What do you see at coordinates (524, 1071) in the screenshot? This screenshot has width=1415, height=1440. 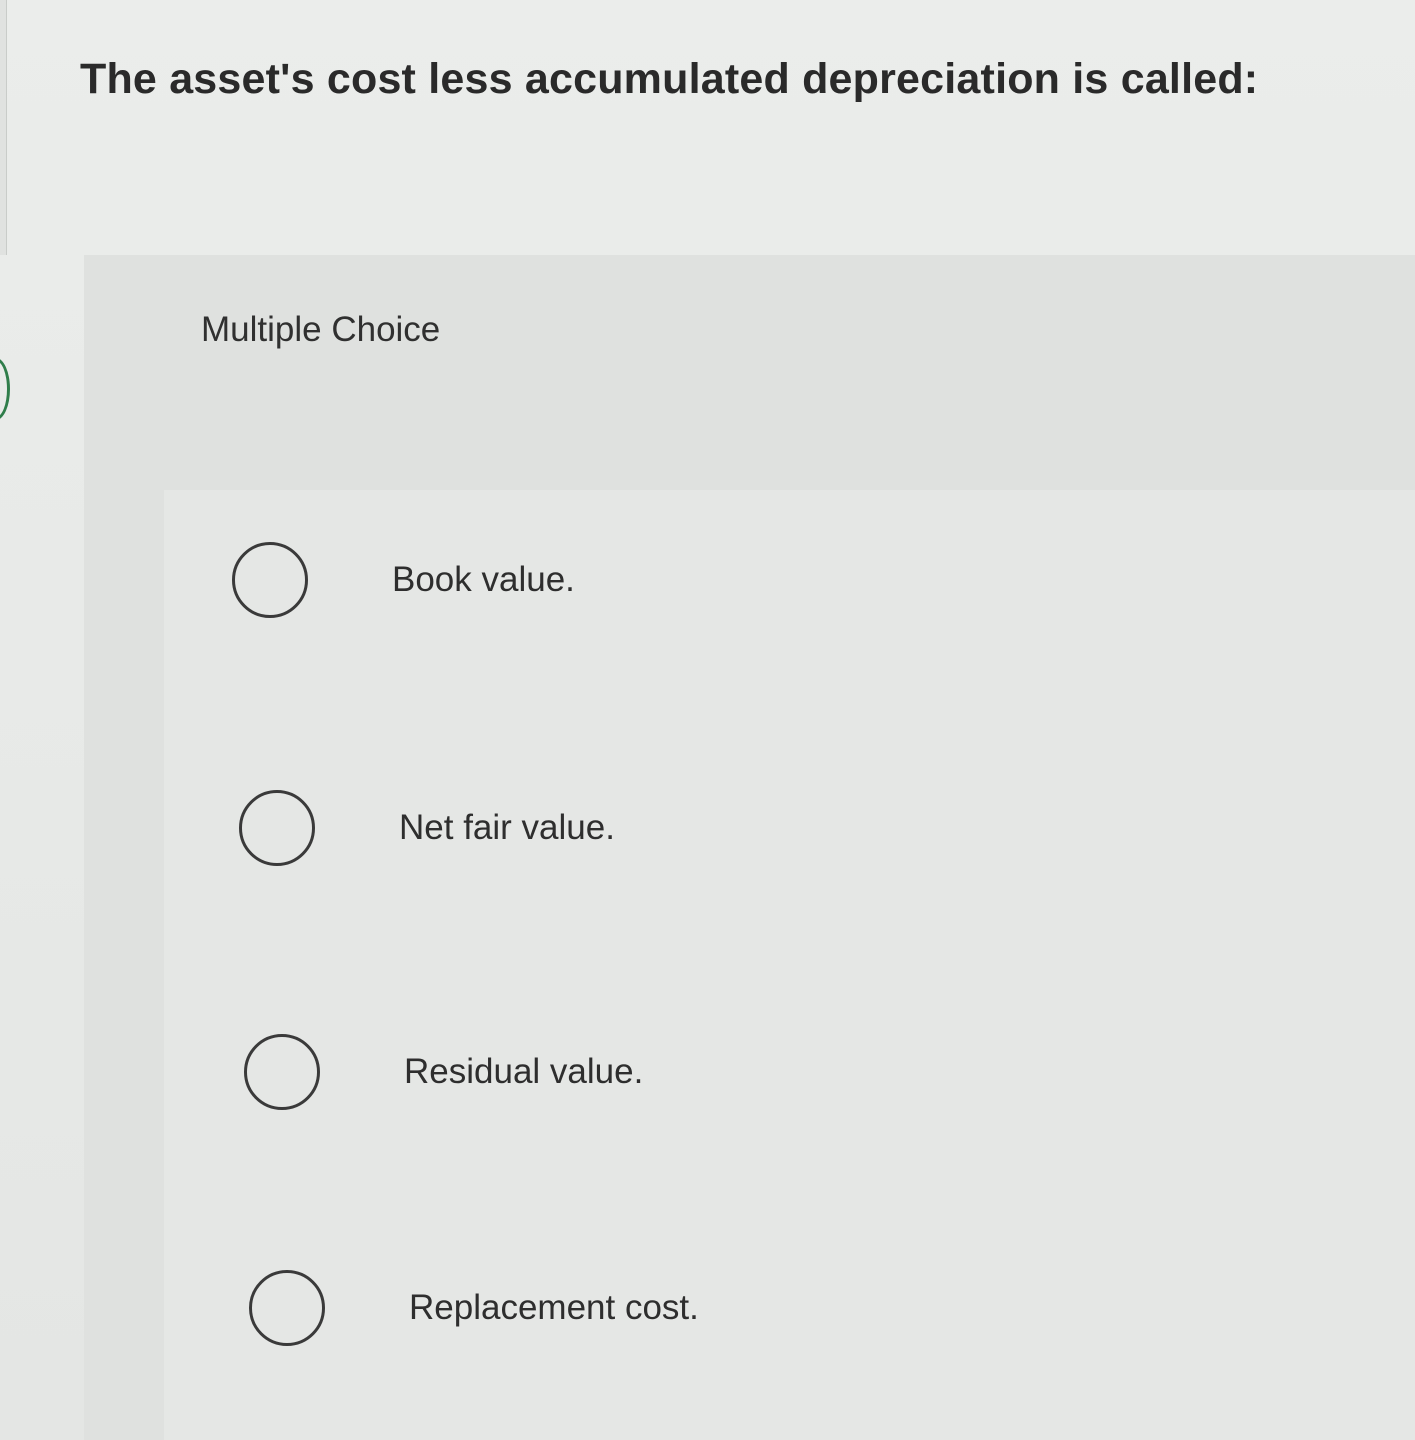 I see `option-label: Residual value.` at bounding box center [524, 1071].